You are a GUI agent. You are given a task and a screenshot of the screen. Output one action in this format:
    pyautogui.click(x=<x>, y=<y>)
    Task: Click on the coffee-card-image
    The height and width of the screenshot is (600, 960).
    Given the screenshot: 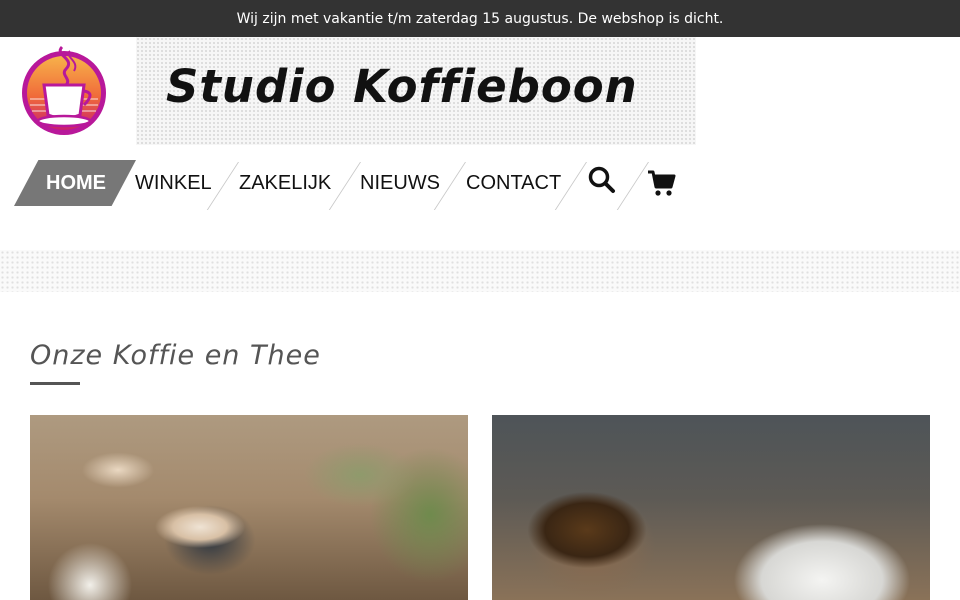 What is the action you would take?
    pyautogui.click(x=249, y=507)
    